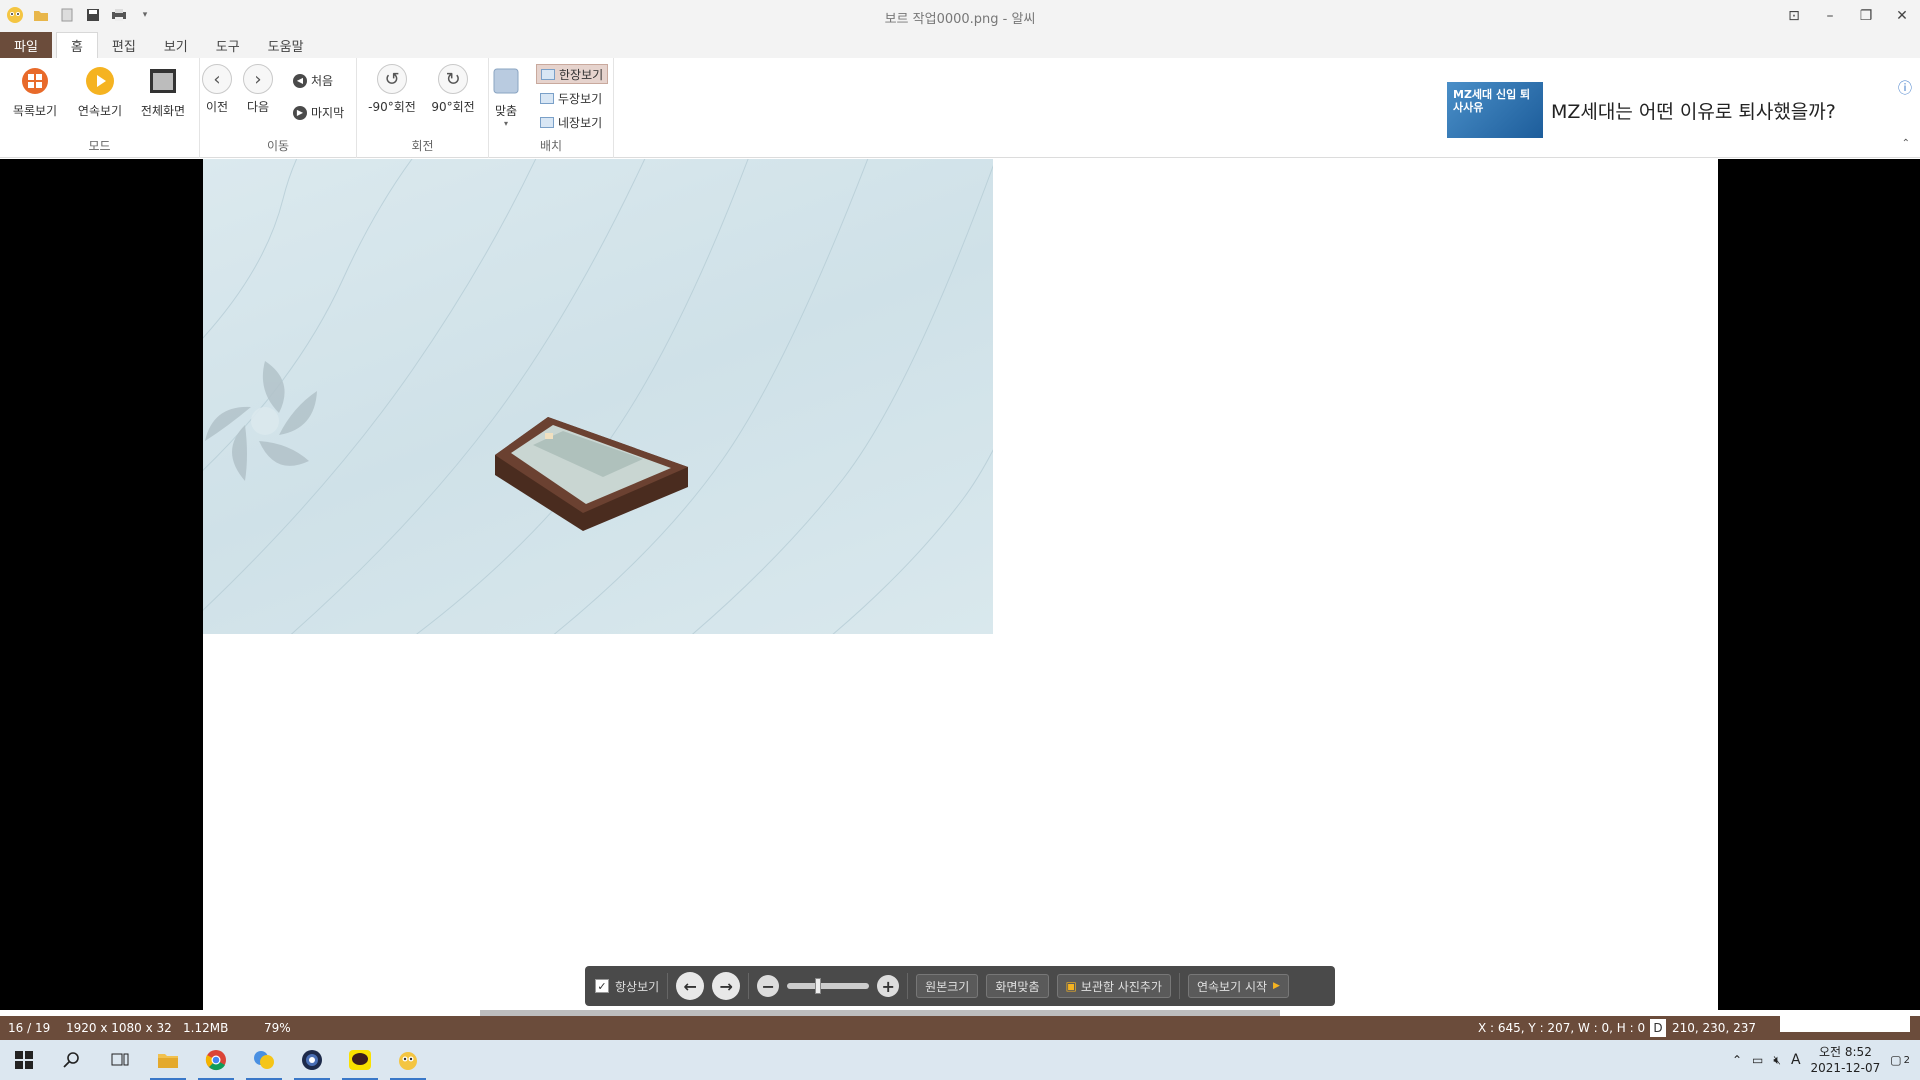 Image resolution: width=1920 pixels, height=1080 pixels. What do you see at coordinates (1017, 986) in the screenshot?
I see `fit-screen-button: 화면맞춤` at bounding box center [1017, 986].